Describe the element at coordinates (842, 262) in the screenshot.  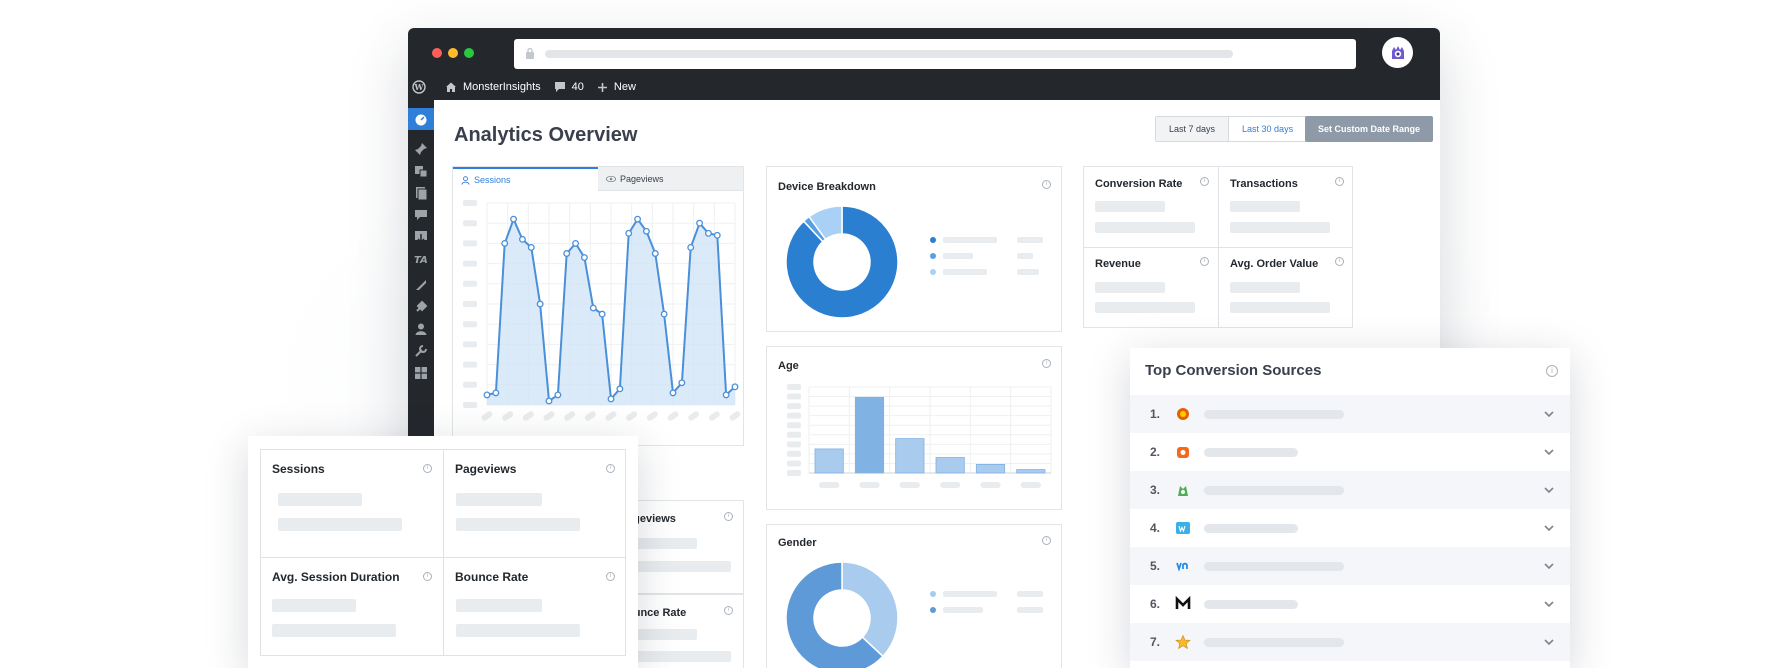
I see `device-pie-chart` at that location.